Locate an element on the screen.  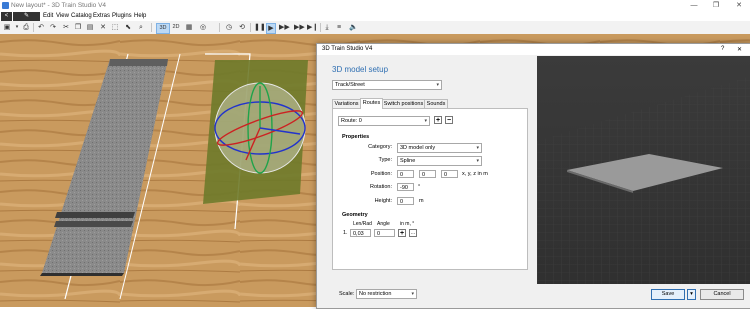
route-select: Route: 0 ▾ is located at coordinates (384, 121).